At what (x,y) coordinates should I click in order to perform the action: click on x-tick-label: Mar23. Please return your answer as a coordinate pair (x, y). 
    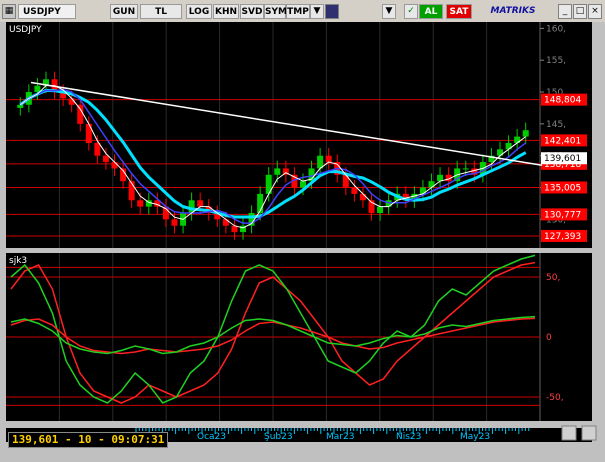
    Looking at the image, I should click on (340, 437).